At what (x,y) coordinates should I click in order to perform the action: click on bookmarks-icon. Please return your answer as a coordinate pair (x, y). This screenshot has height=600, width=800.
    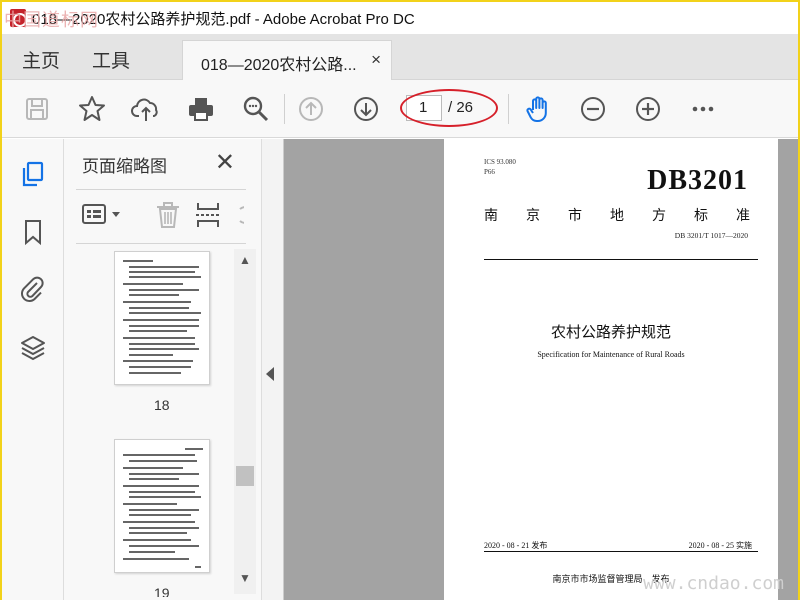
    Looking at the image, I should click on (33, 232).